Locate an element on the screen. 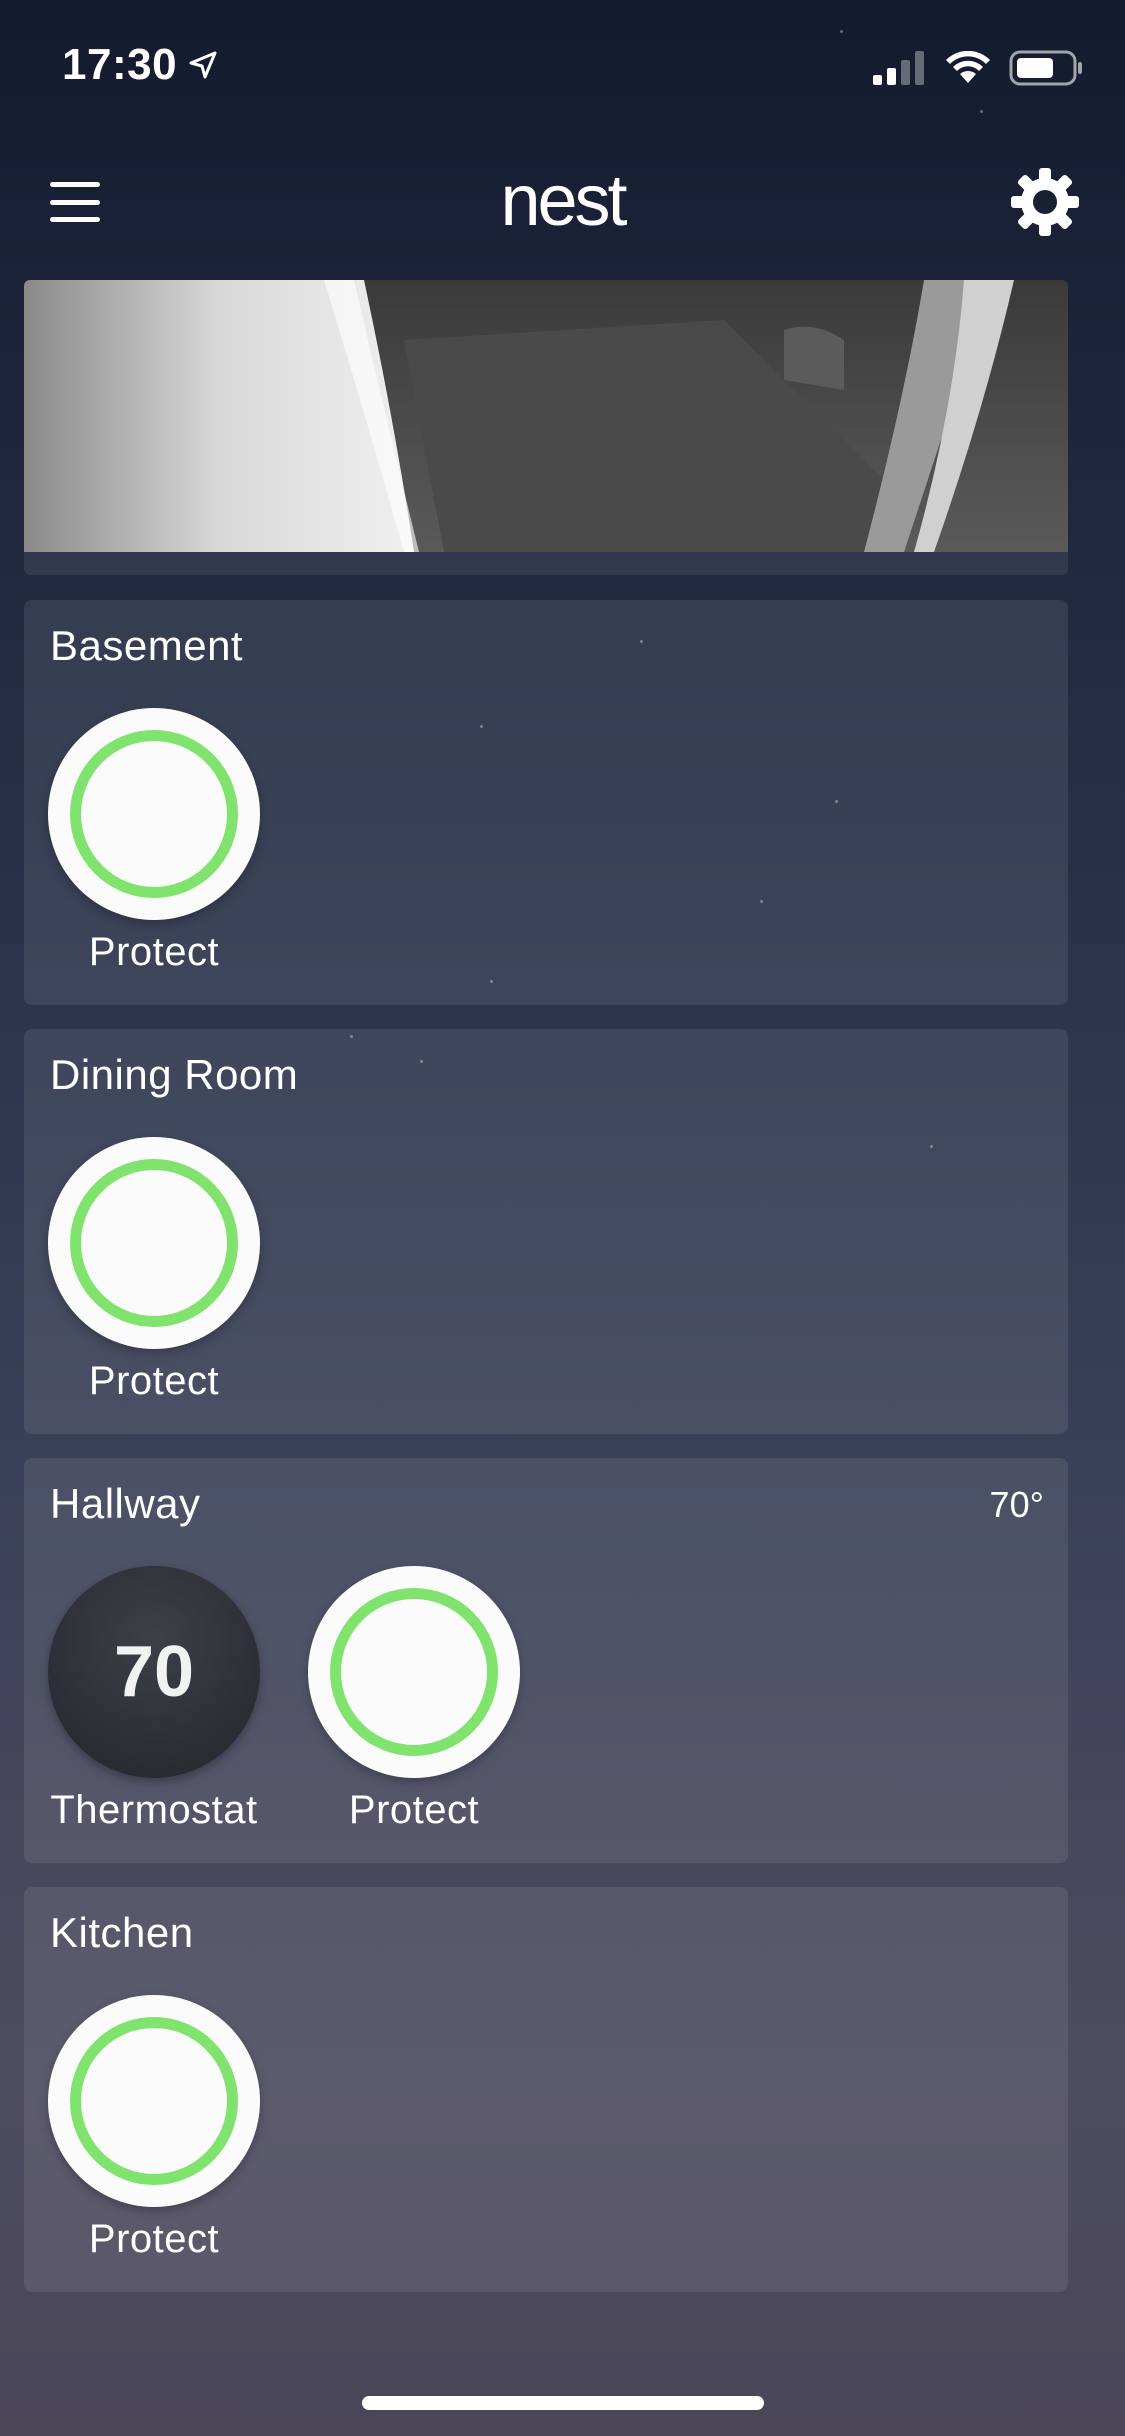 The height and width of the screenshot is (2436, 1125). cellular-signal-icon is located at coordinates (898, 68).